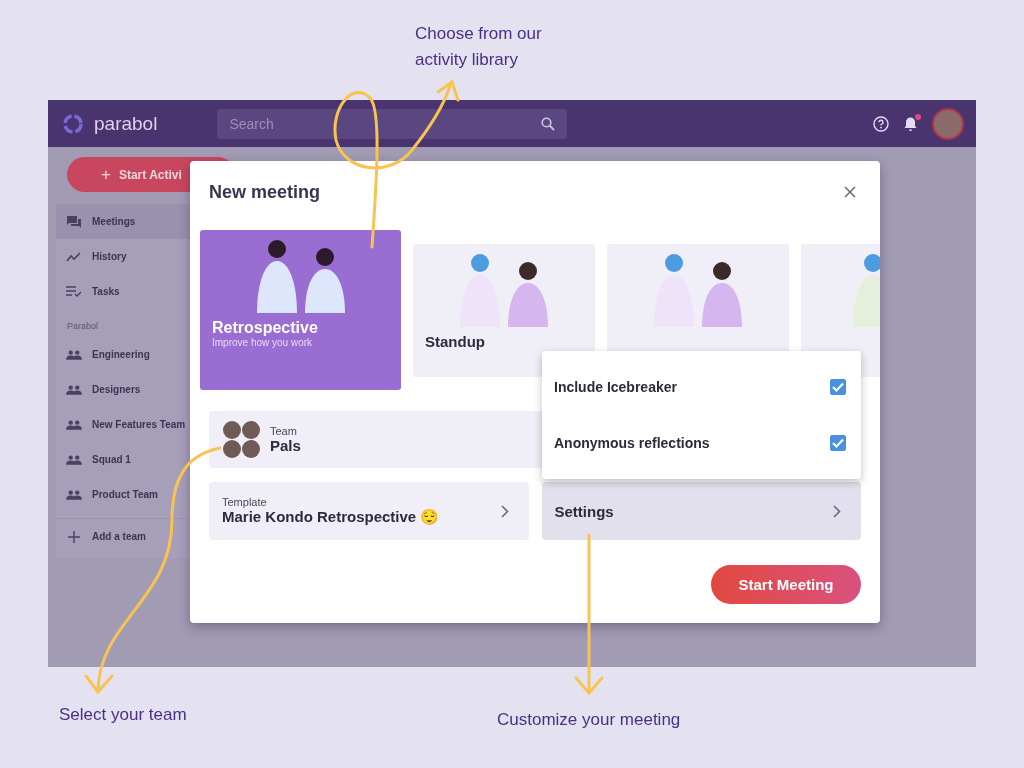 This screenshot has height=768, width=1024. Describe the element at coordinates (74, 221) in the screenshot. I see `chat-icon` at that location.